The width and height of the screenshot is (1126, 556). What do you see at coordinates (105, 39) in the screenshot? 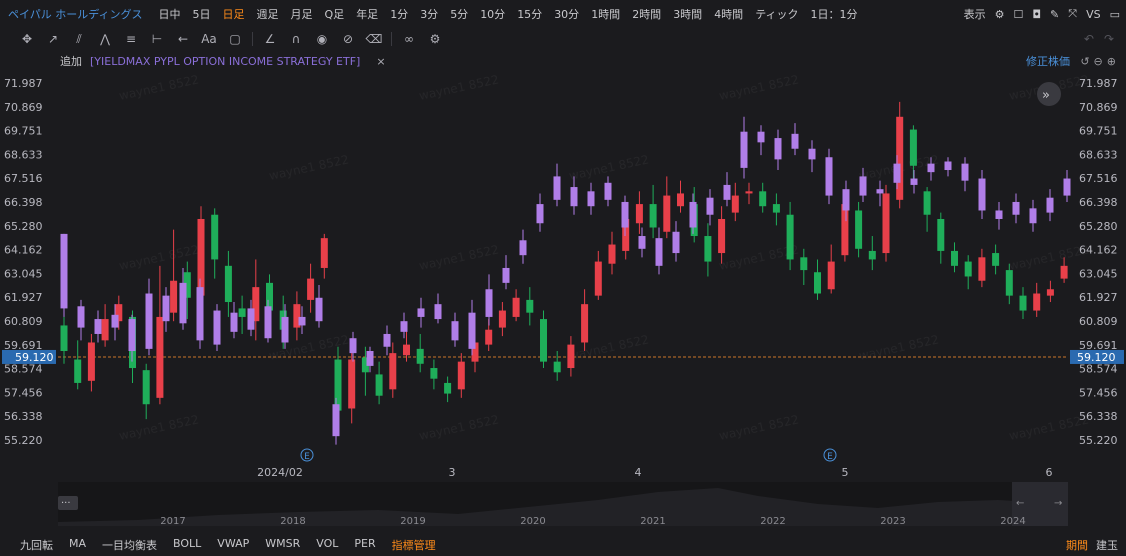
I see `pattern-icon: ⋀` at bounding box center [105, 39].